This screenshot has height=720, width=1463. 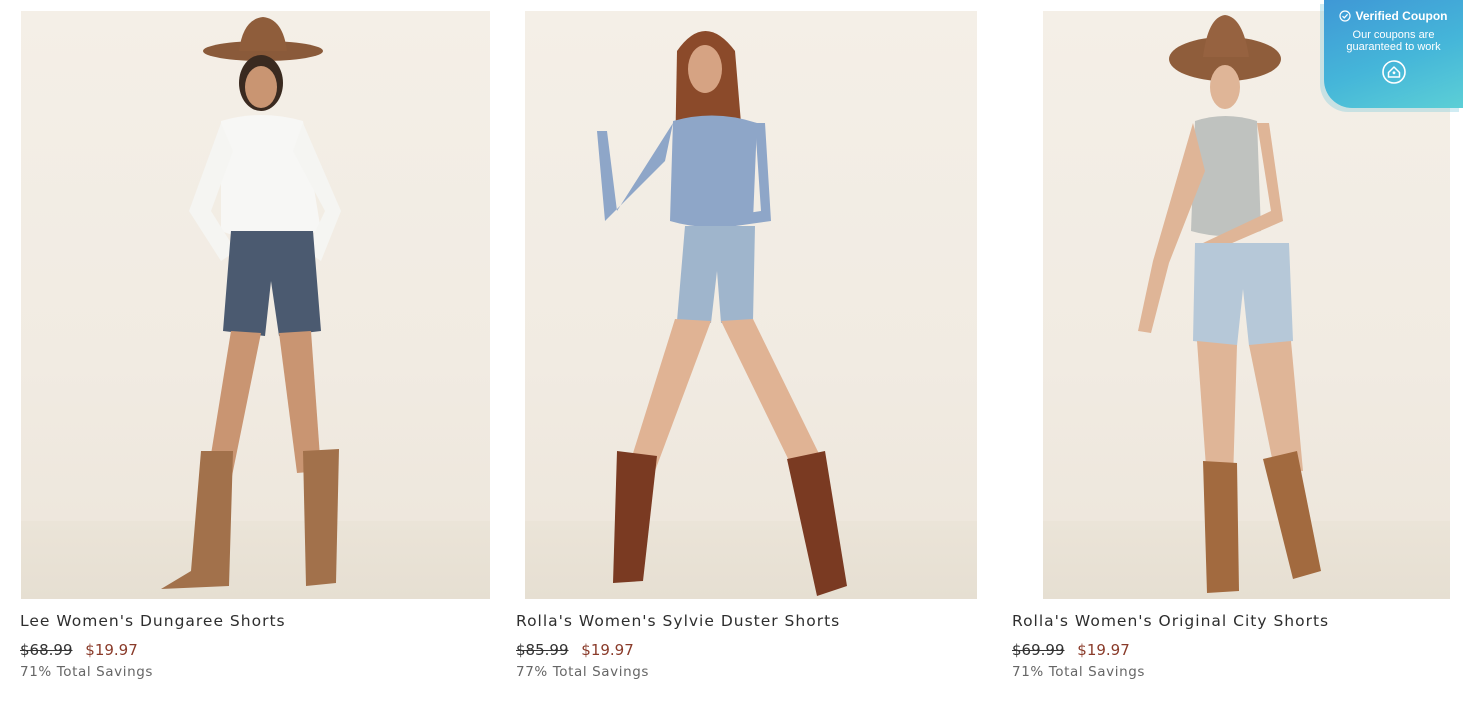 I want to click on coupon-logo-icon, so click(x=1393, y=72).